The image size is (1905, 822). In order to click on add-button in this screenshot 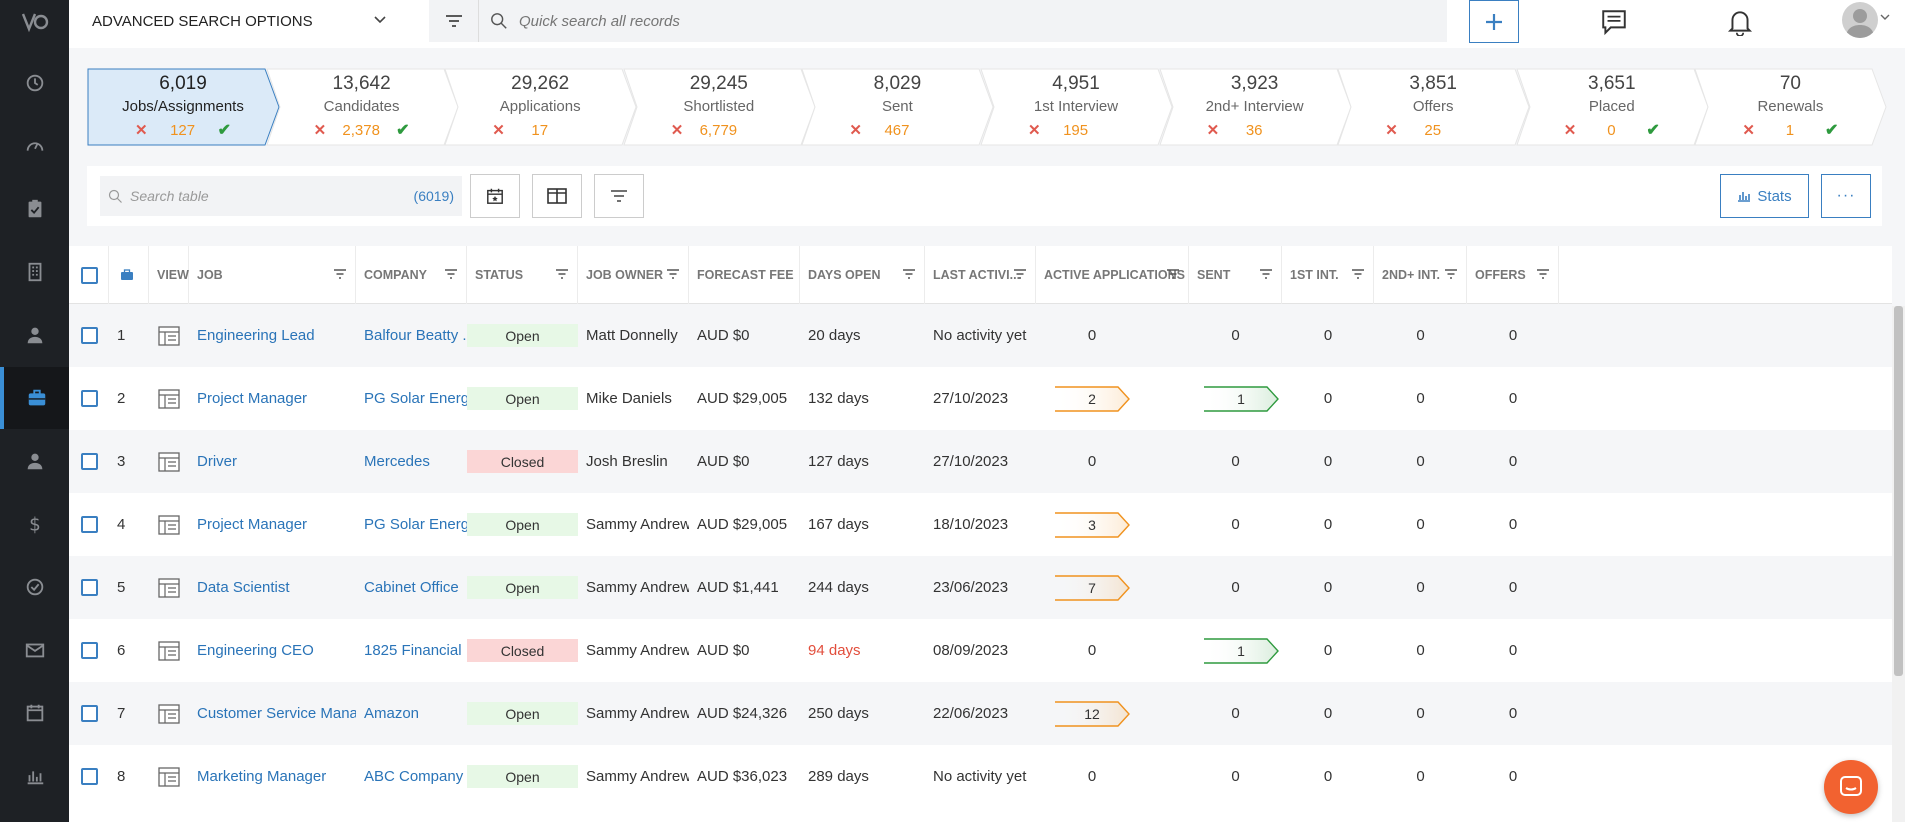, I will do `click(1494, 21)`.